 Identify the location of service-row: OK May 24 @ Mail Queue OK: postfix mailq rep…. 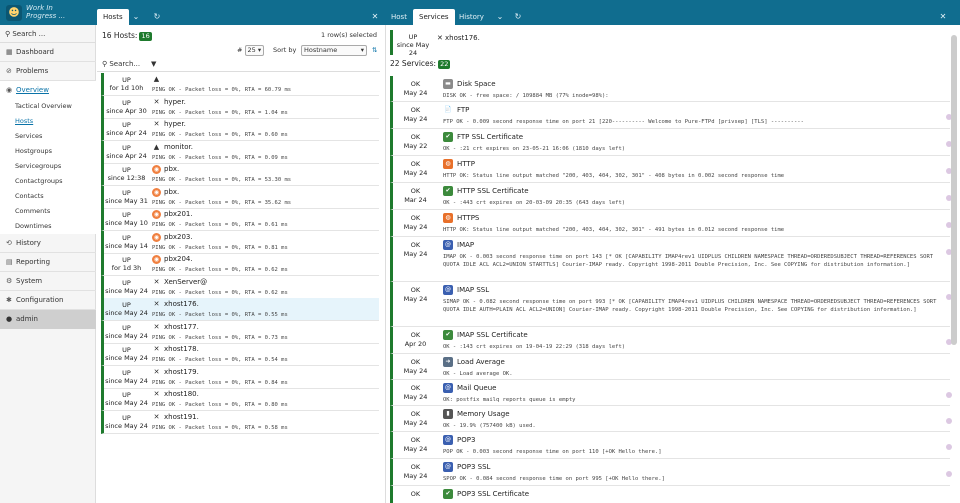
(671, 393).